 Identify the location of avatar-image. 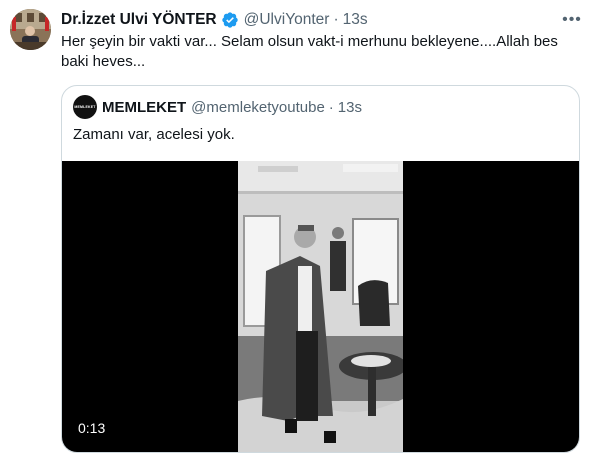
(30, 29).